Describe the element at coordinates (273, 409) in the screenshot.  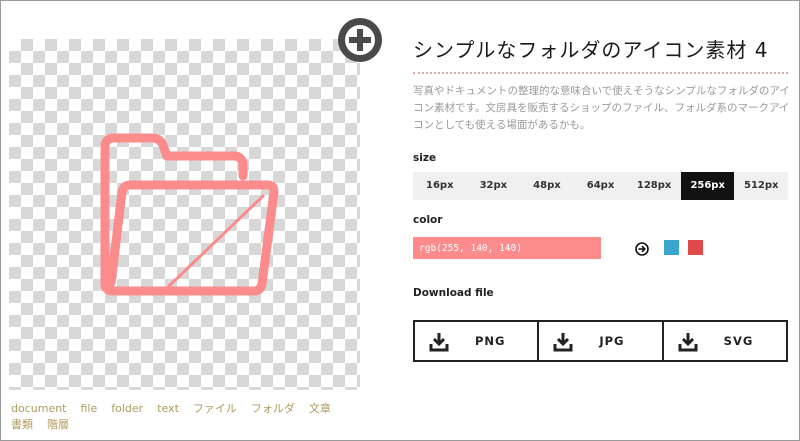
I see `tag-link: フォルダ` at that location.